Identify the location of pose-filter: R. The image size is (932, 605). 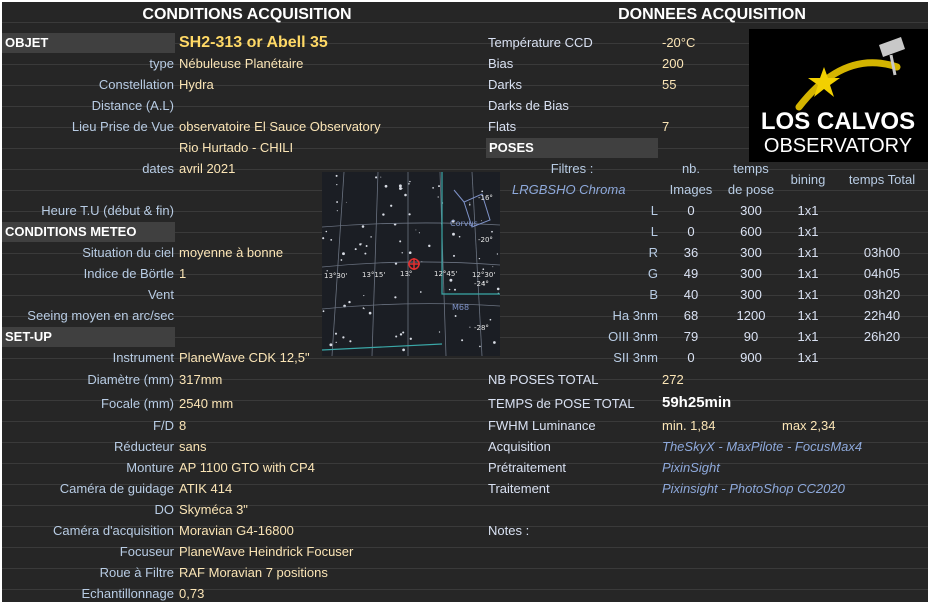
(653, 252).